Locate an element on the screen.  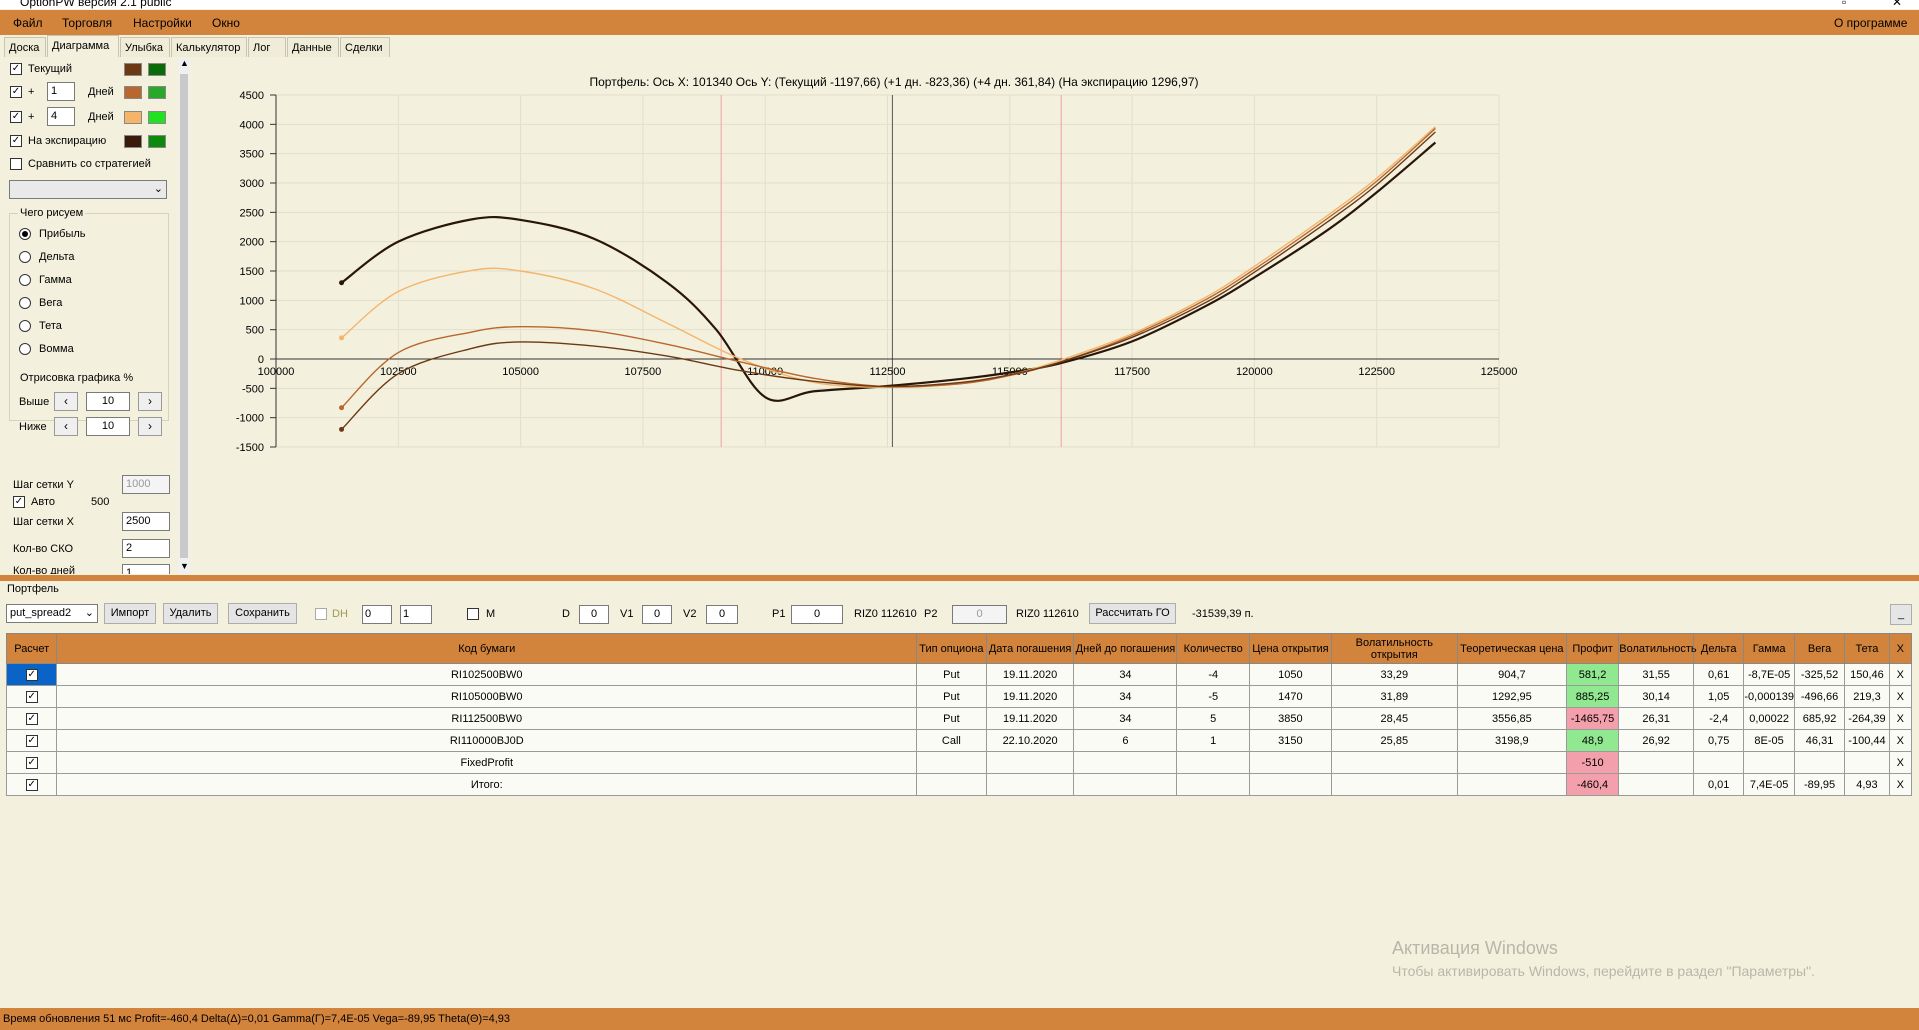
column-header: Профит is located at coordinates (1592, 648).